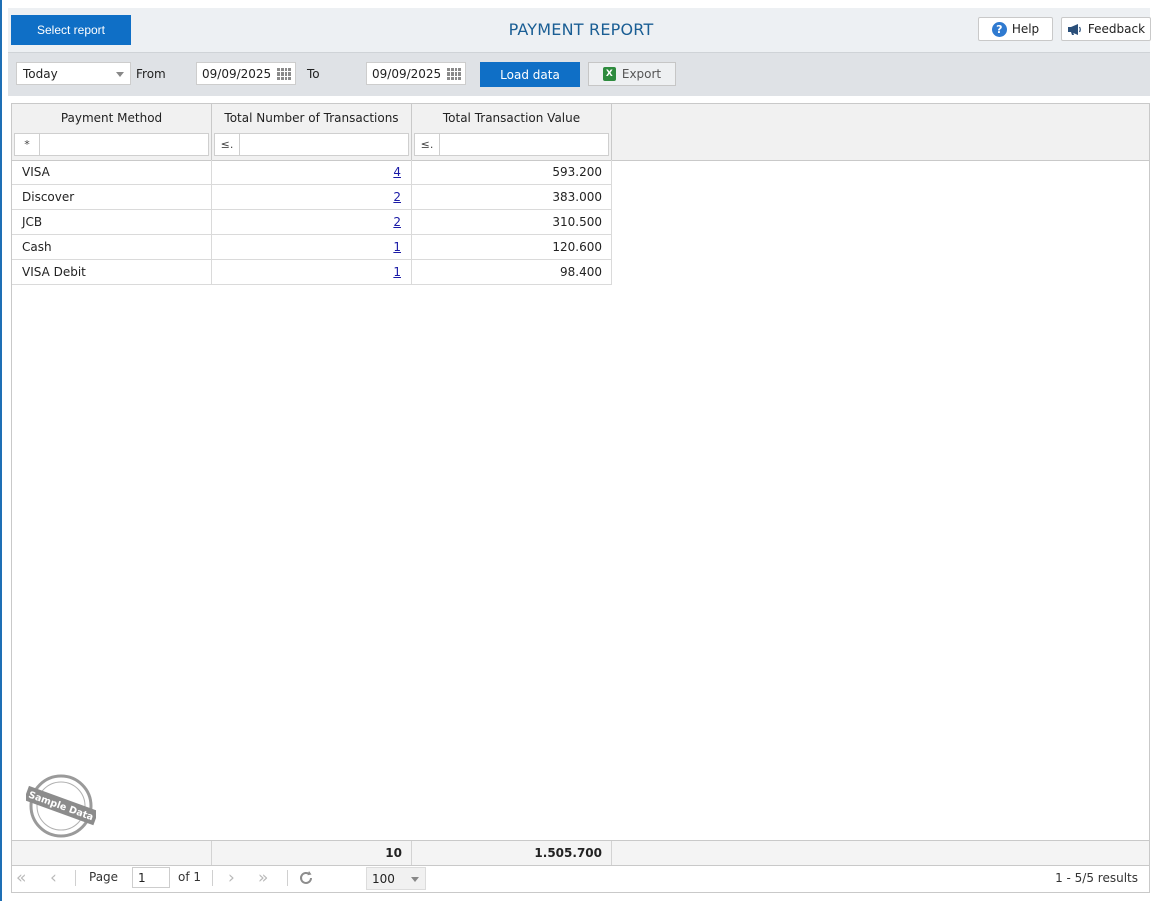 This screenshot has height=901, width=1156. I want to click on payment-method-cell: Cash, so click(112, 247).